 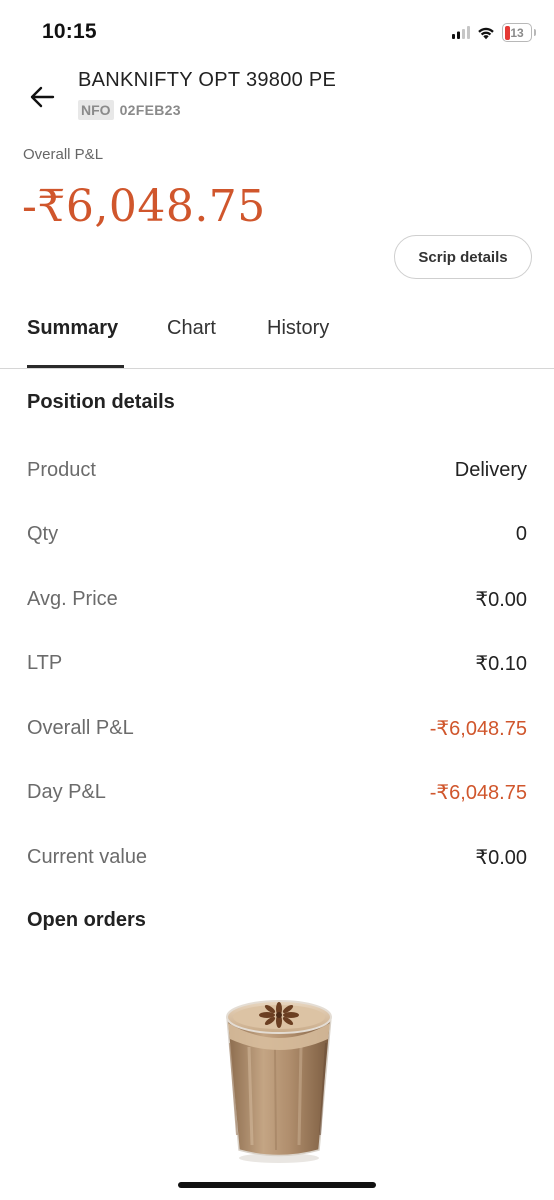 What do you see at coordinates (277, 793) in the screenshot?
I see `detail-row-day-pnl: Day P&L -₹6,048.75` at bounding box center [277, 793].